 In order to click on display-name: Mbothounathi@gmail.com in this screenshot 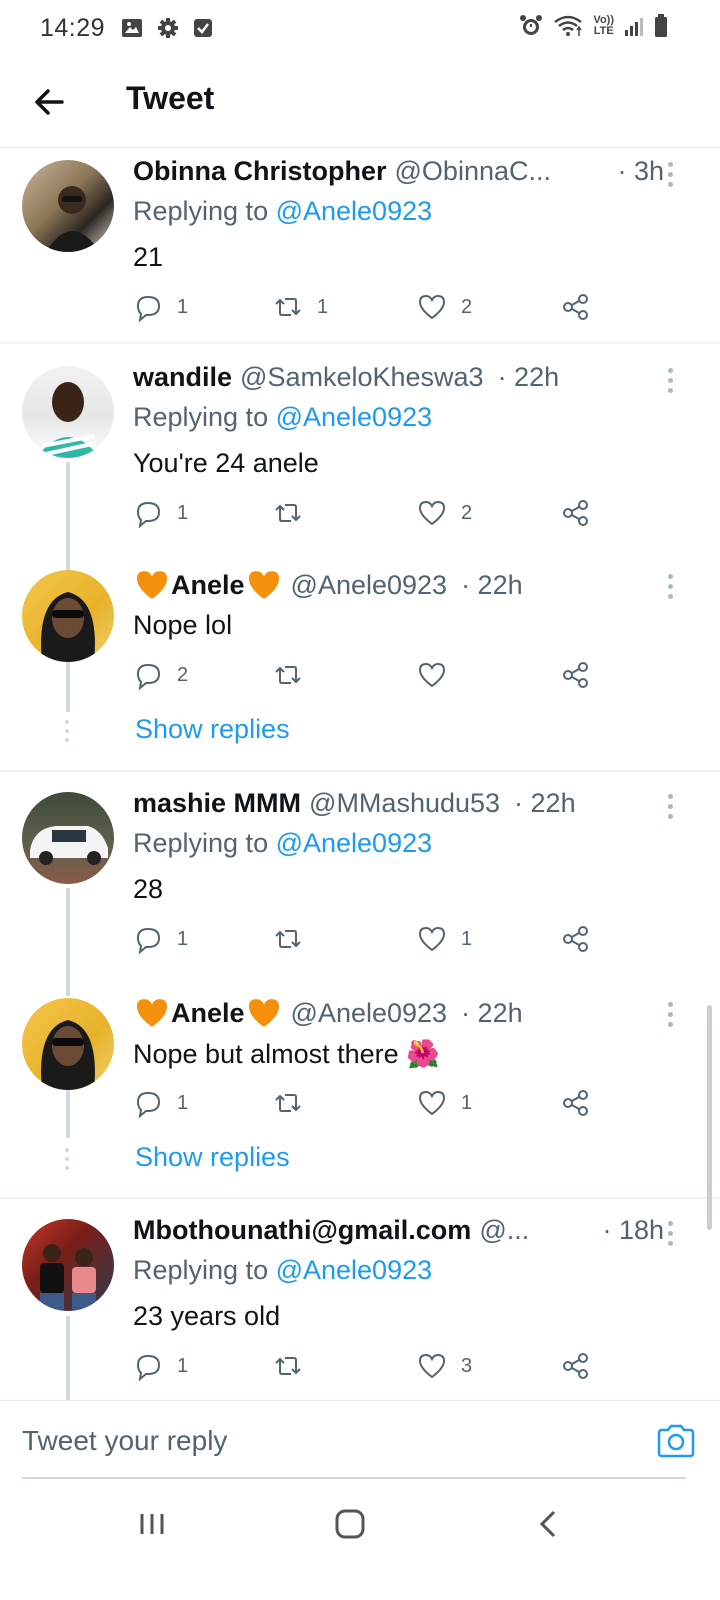, I will do `click(302, 1230)`.